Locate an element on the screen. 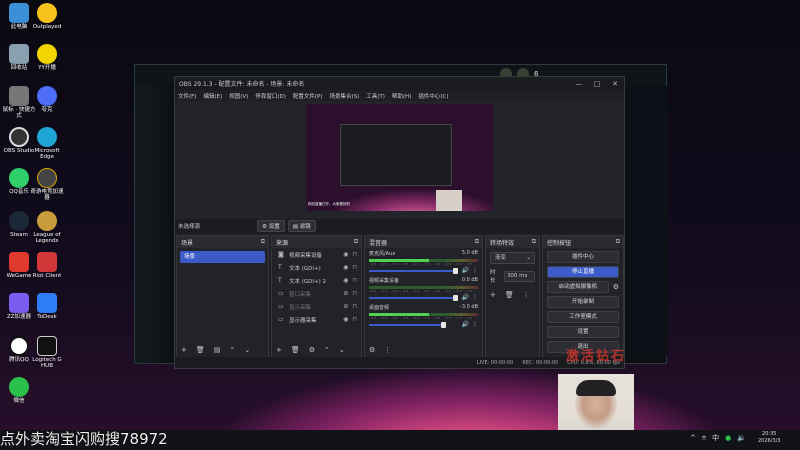 This screenshot has width=800, height=450. settings-button: 设置 is located at coordinates (583, 332).